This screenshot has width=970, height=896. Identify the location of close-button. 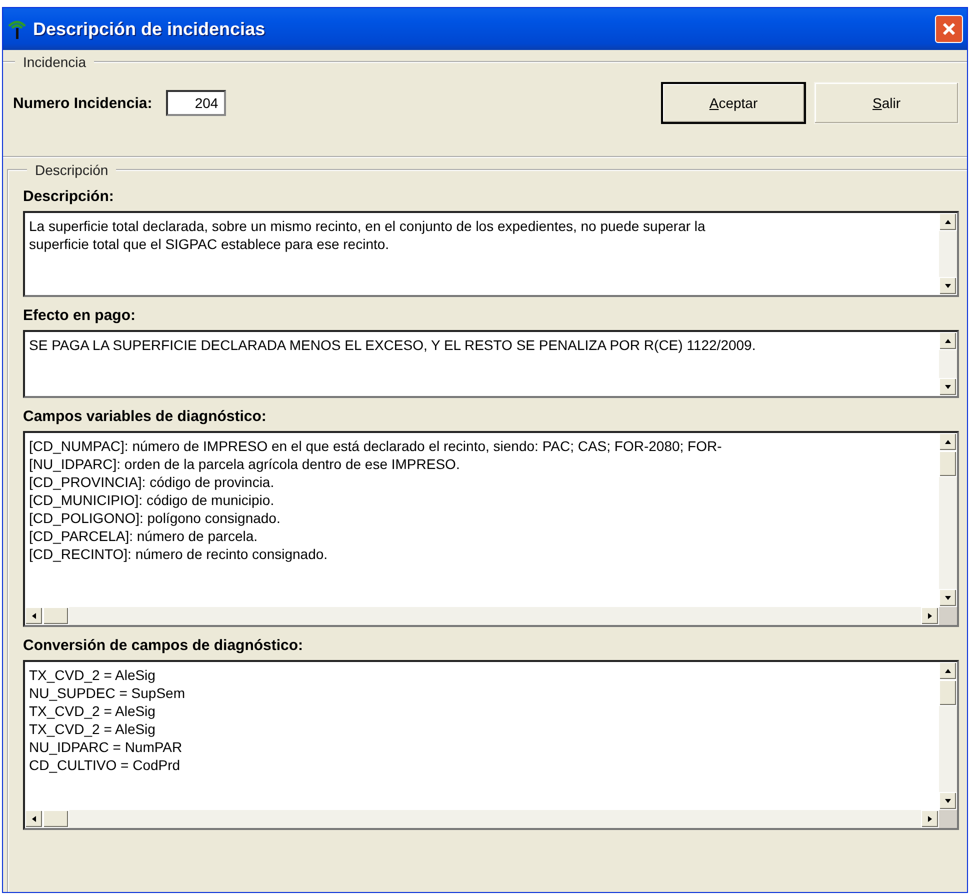
(949, 29).